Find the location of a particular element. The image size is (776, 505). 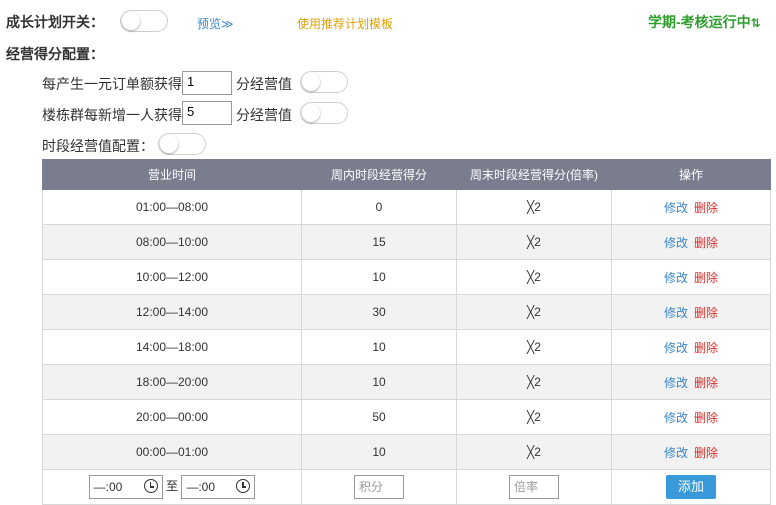

member-score-prefix: 楼栋群每新增一人获得 is located at coordinates (112, 115).